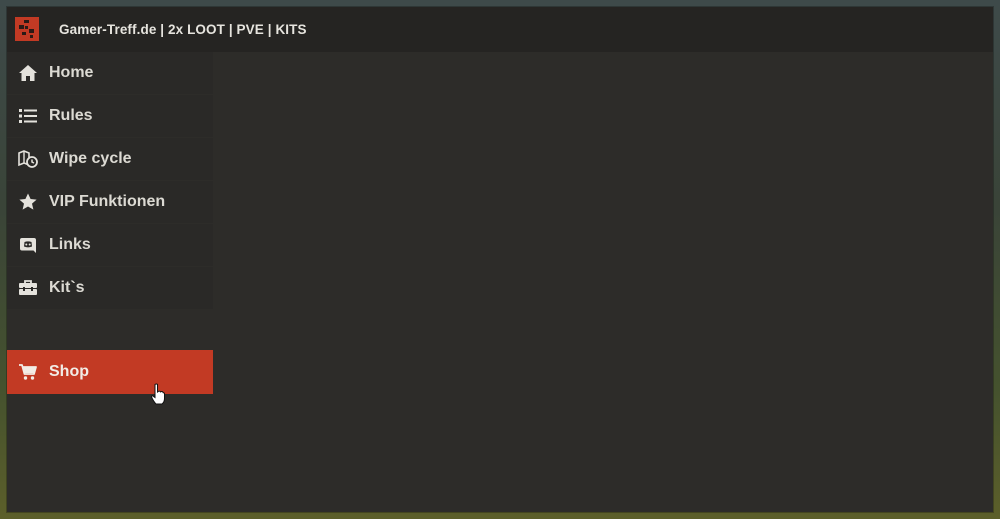  Describe the element at coordinates (158, 394) in the screenshot. I see `hand-pointer-cursor-icon` at that location.